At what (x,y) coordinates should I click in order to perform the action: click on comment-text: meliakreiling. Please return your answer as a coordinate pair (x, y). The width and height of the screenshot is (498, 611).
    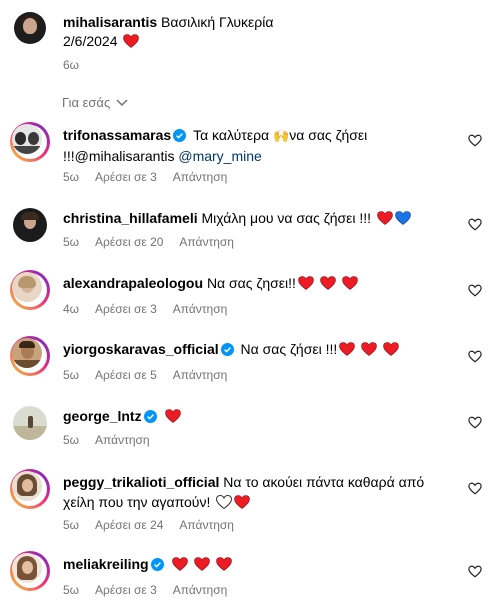
    Looking at the image, I should click on (263, 564).